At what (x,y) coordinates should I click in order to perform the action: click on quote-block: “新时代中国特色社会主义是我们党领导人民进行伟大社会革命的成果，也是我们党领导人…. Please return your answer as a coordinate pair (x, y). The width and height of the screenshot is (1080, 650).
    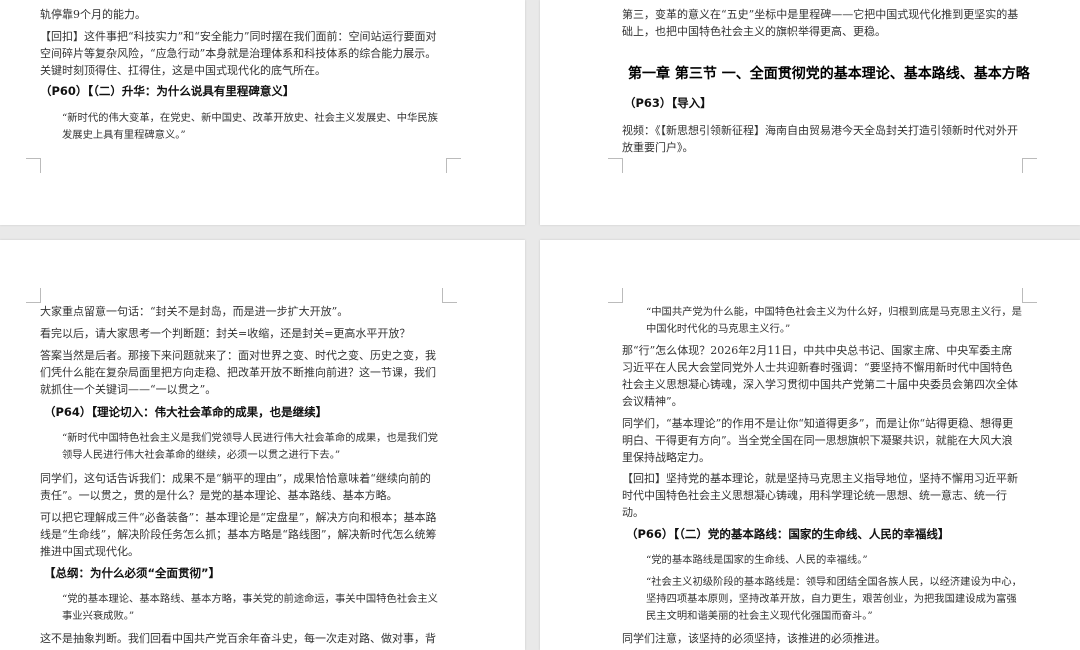
    Looking at the image, I should click on (250, 446).